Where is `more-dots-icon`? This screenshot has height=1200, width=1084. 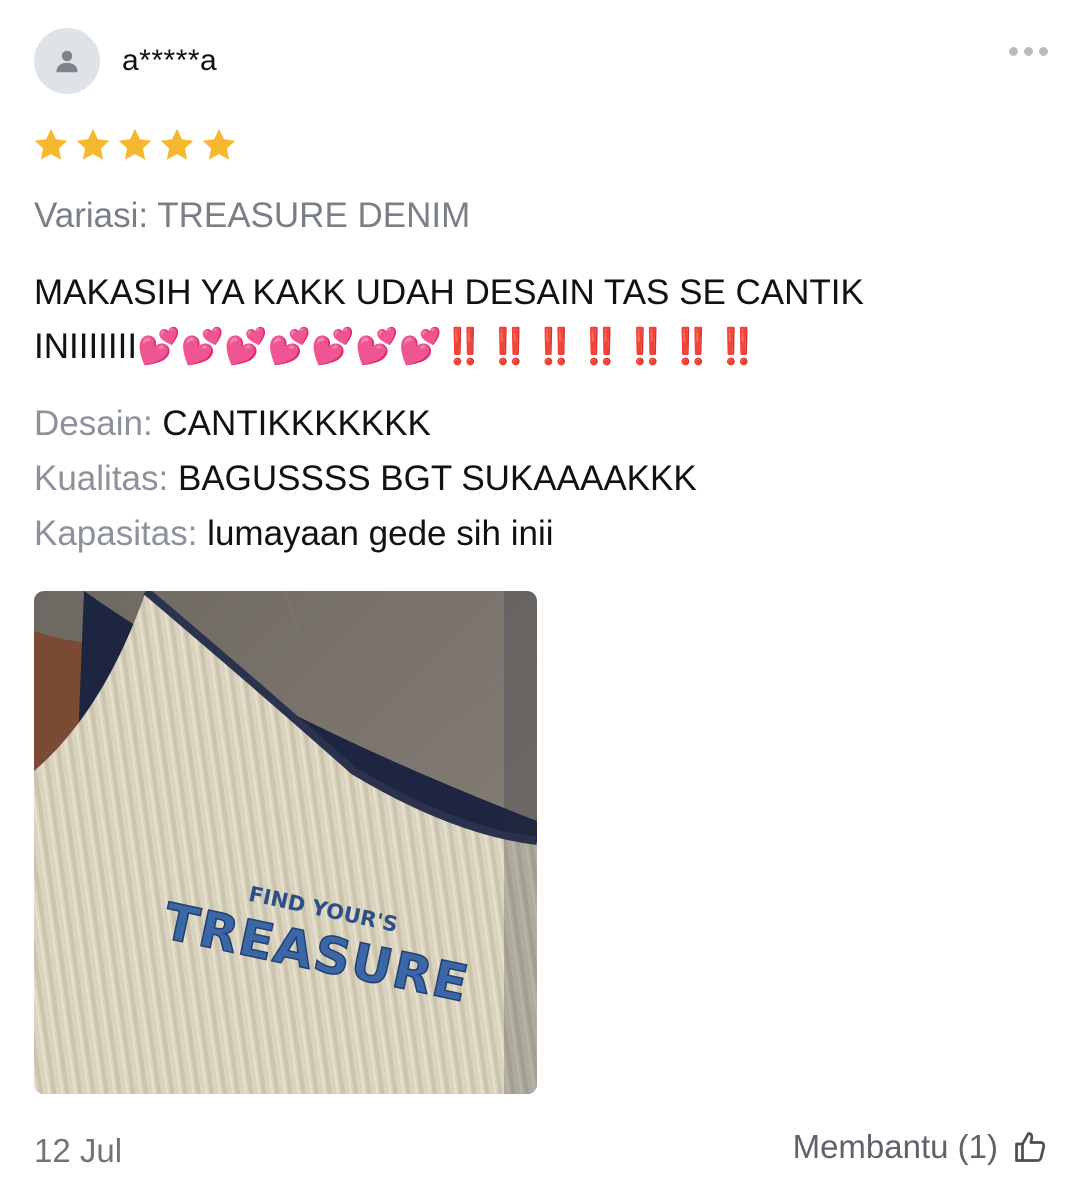 more-dots-icon is located at coordinates (1028, 51).